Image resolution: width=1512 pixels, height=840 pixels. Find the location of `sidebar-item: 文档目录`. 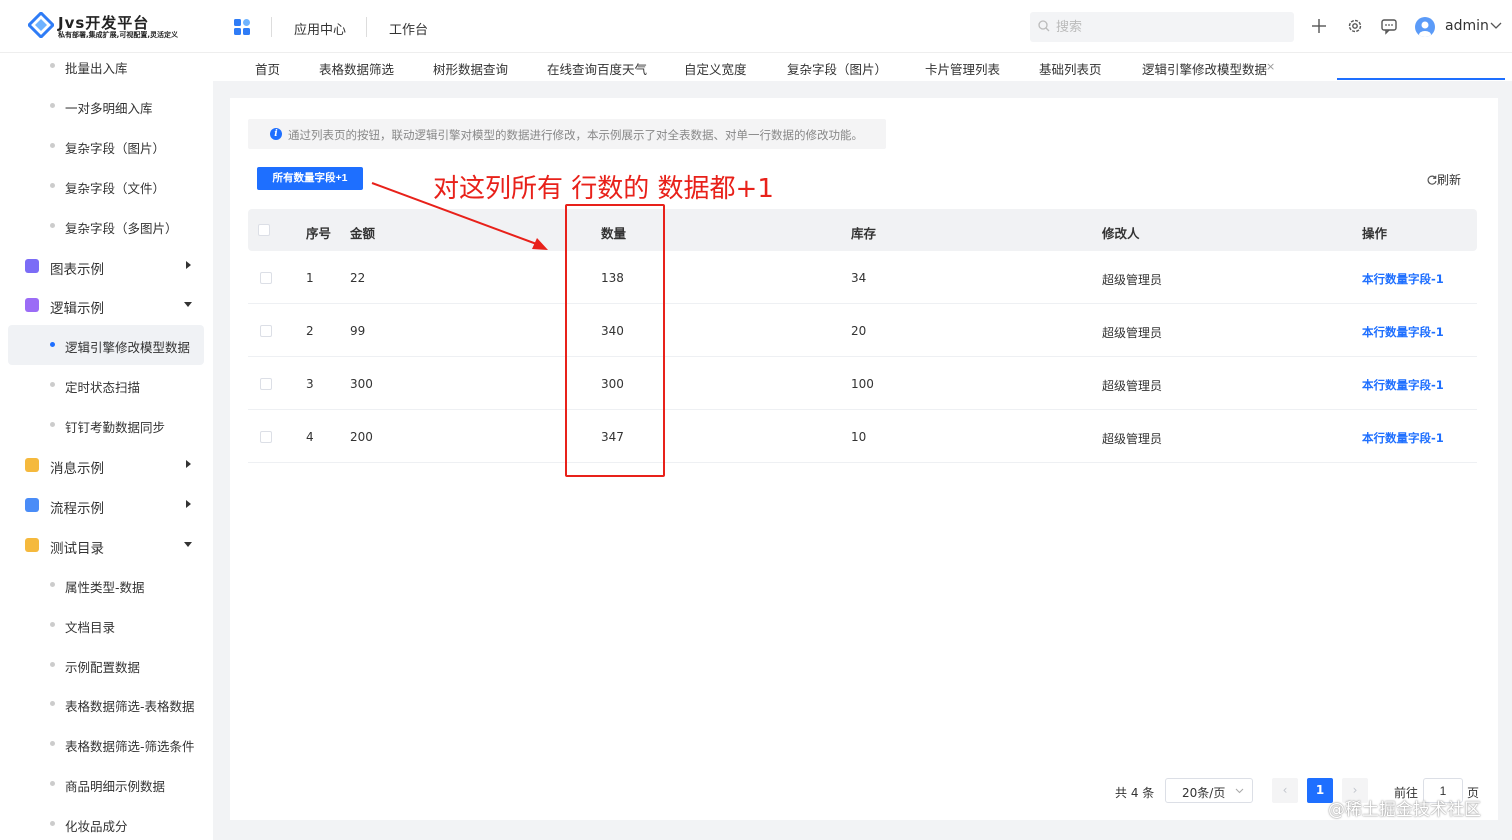

sidebar-item: 文档目录 is located at coordinates (106, 625).